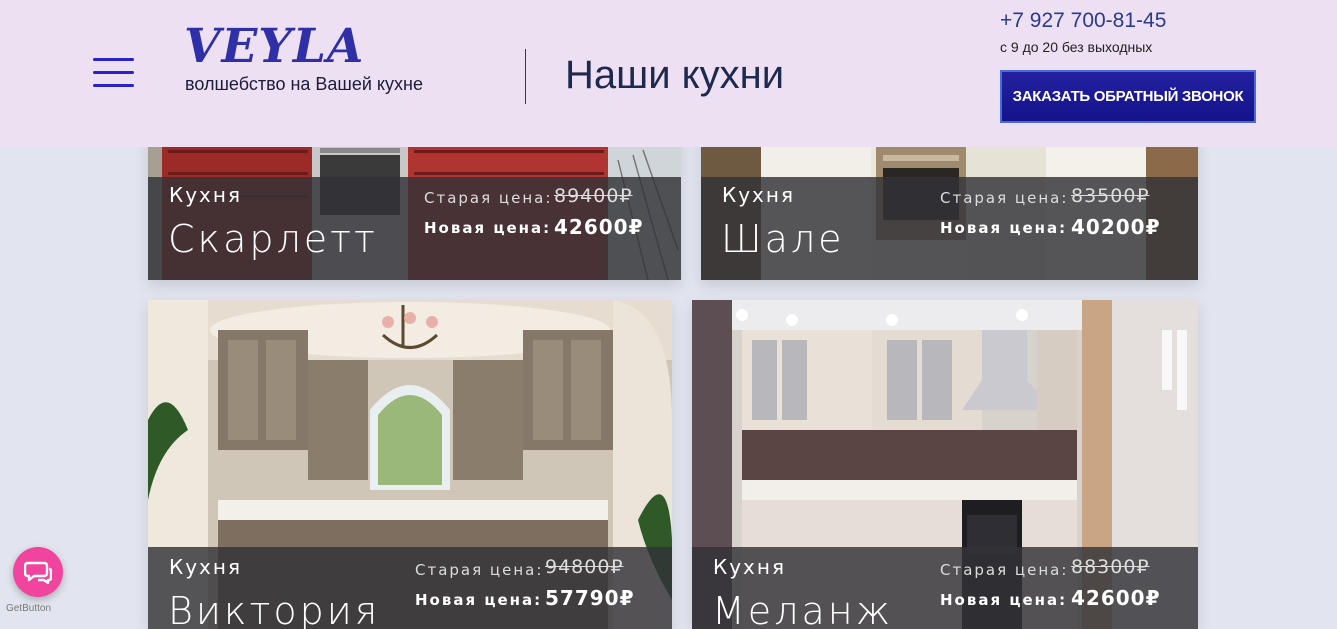 Image resolution: width=1337 pixels, height=629 pixels. Describe the element at coordinates (783, 239) in the screenshot. I see `kitchen-name: Шале` at that location.